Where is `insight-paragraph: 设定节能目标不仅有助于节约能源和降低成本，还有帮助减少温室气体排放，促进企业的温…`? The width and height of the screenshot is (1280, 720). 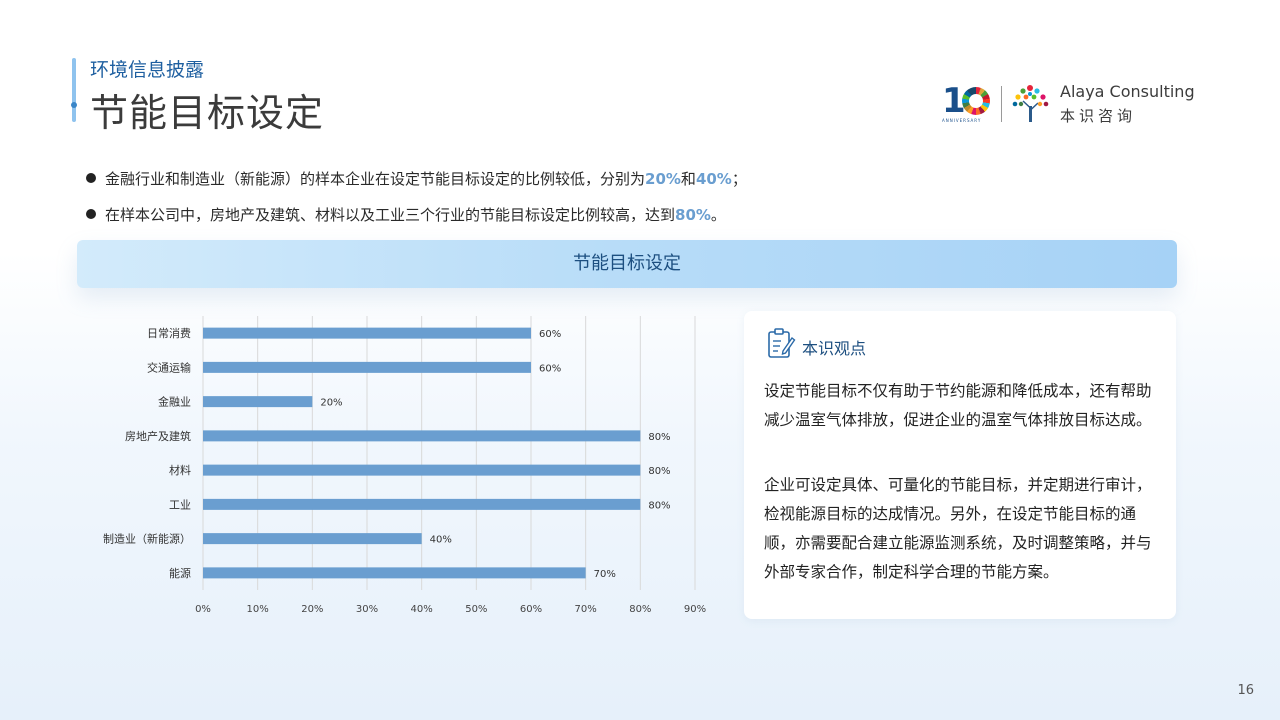 insight-paragraph: 设定节能目标不仅有助于节约能源和降低成本，还有帮助减少温室气体排放，促进企业的温… is located at coordinates (958, 405).